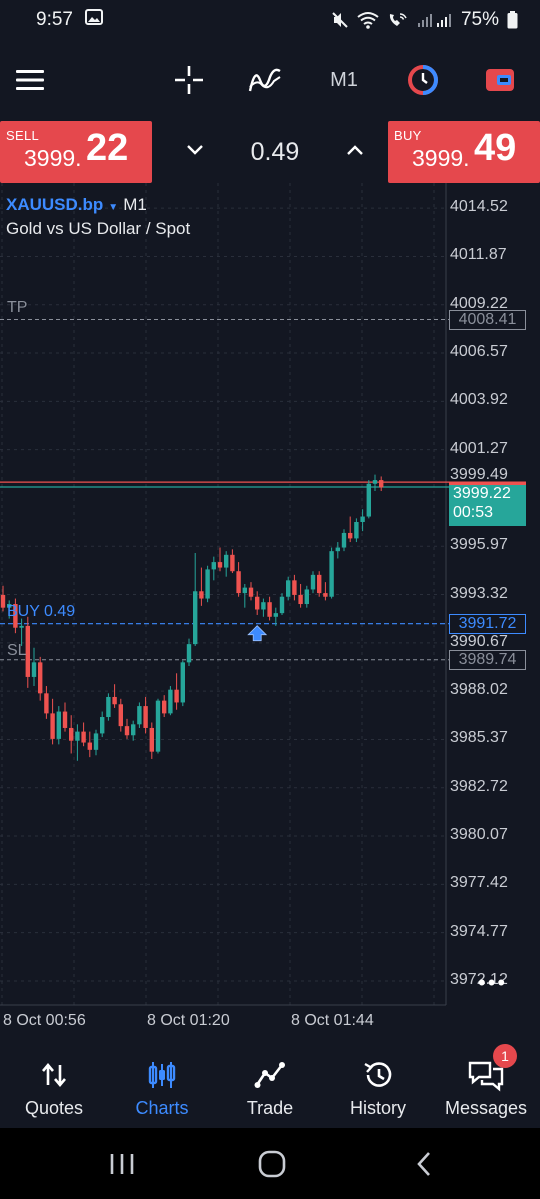  Describe the element at coordinates (505, 1056) in the screenshot. I see `messages-badge: 1` at that location.